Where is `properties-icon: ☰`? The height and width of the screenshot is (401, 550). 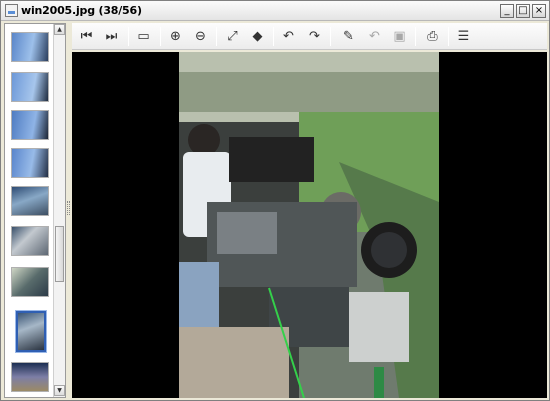 properties-icon: ☰ is located at coordinates (463, 36).